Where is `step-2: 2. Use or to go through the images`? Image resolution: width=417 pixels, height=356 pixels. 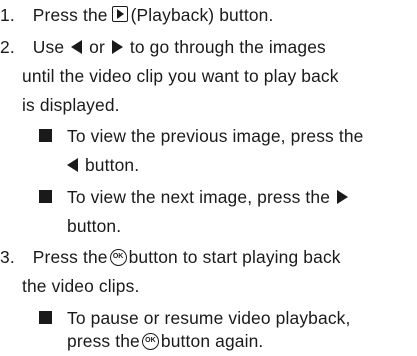 step-2: 2. Use or to go through the images is located at coordinates (163, 47).